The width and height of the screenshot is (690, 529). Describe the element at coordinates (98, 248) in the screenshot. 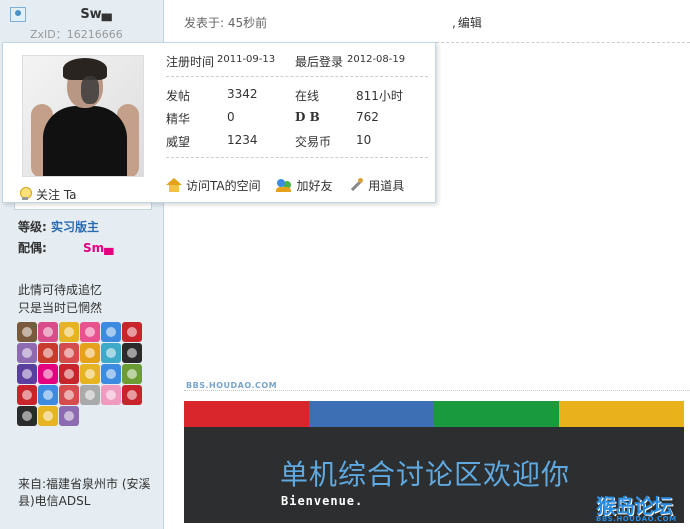

I see `spouse-link: Sm▄` at that location.